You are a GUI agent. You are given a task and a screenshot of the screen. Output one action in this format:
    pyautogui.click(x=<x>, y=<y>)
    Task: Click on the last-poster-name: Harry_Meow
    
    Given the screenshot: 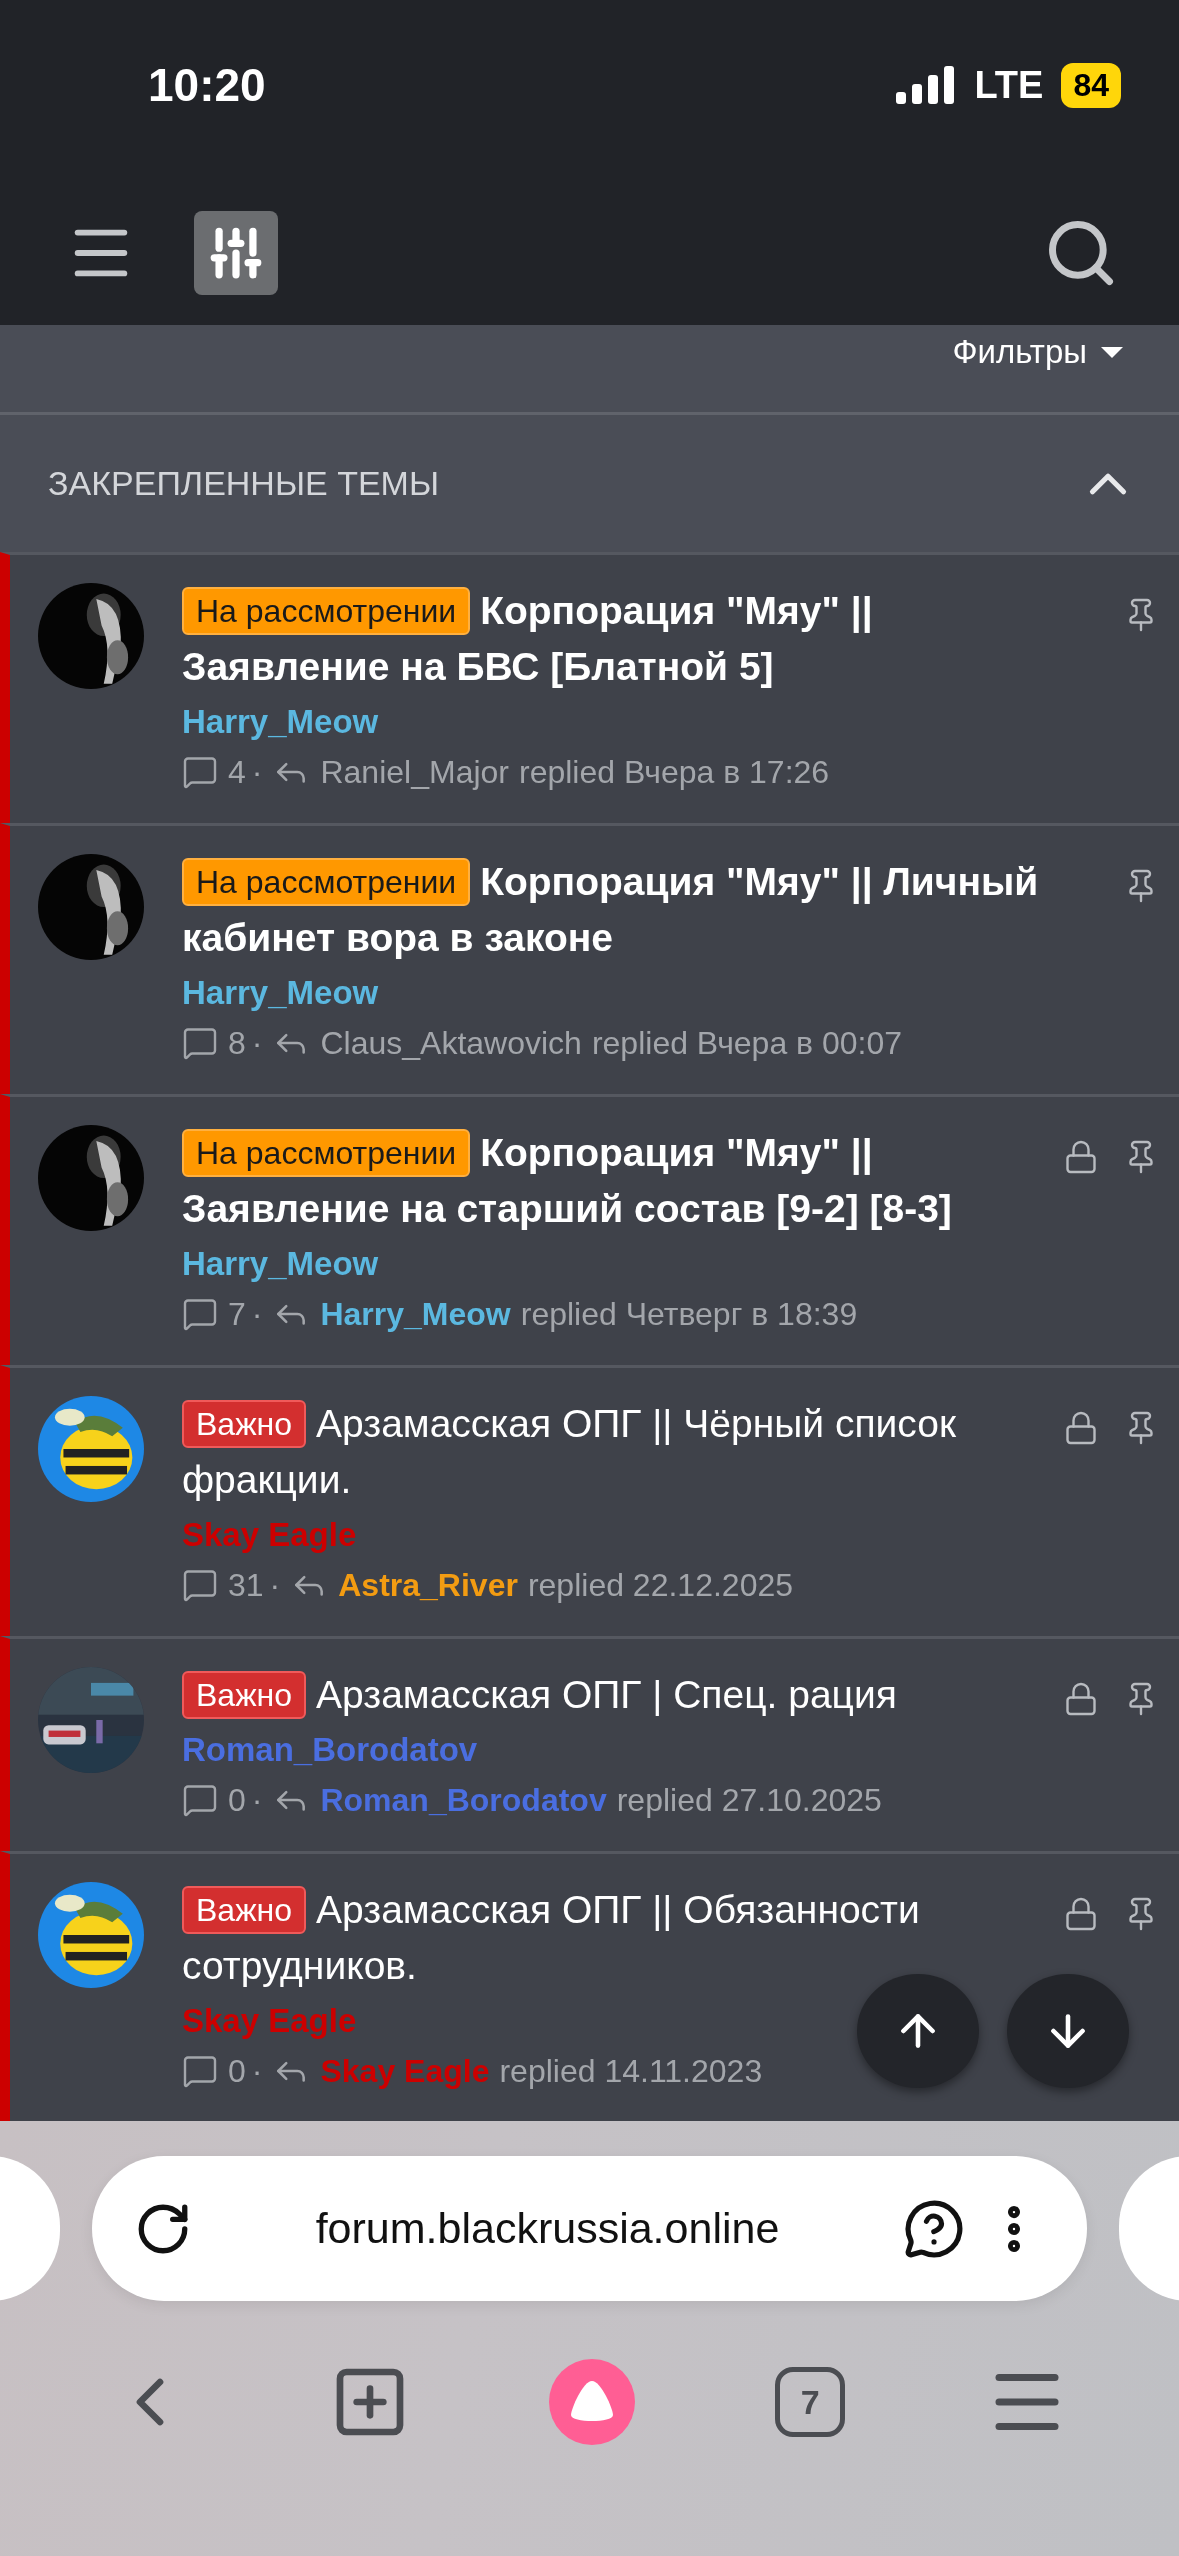 What is the action you would take?
    pyautogui.click(x=415, y=1314)
    